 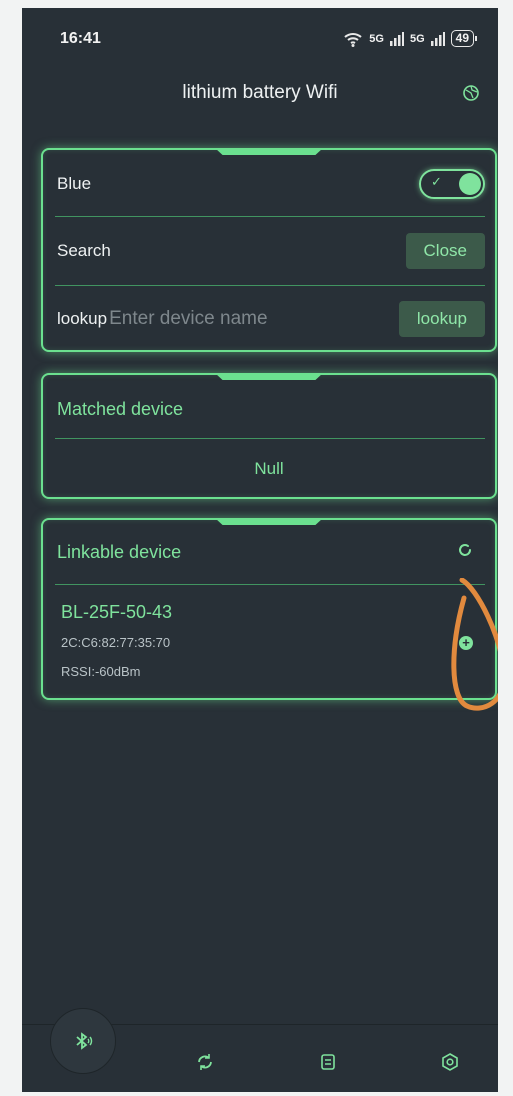 I want to click on matched-header: Matched device, so click(x=271, y=409).